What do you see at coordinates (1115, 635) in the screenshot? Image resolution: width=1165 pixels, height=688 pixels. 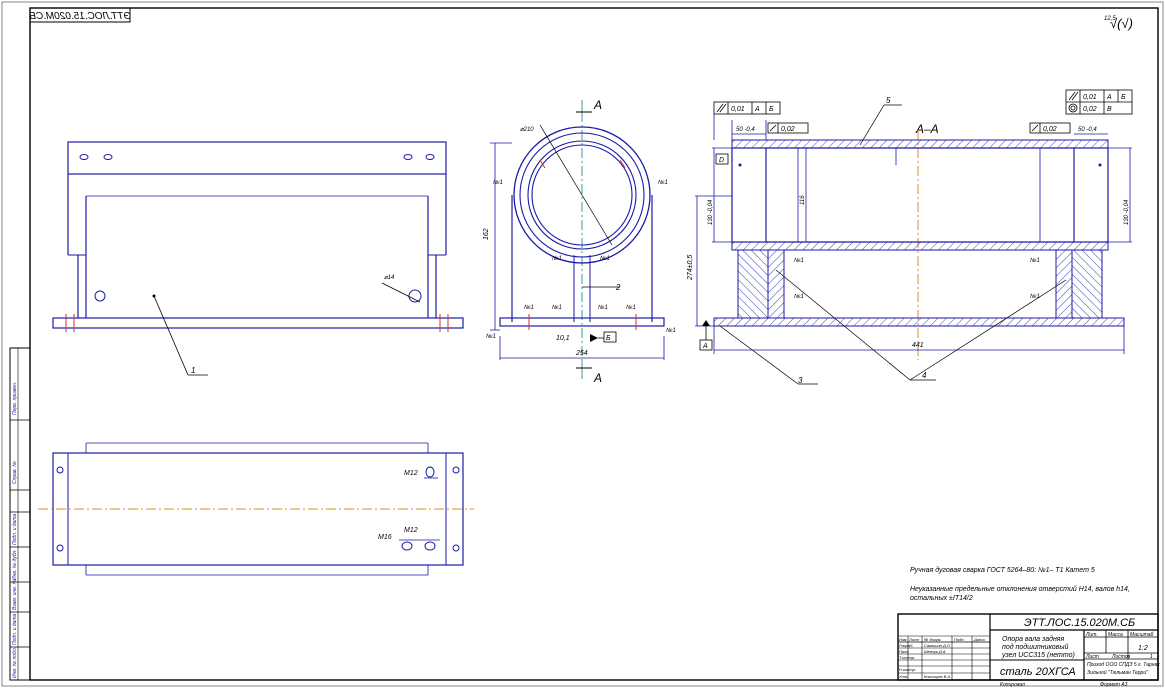 I see `col-mass: Масса` at bounding box center [1115, 635].